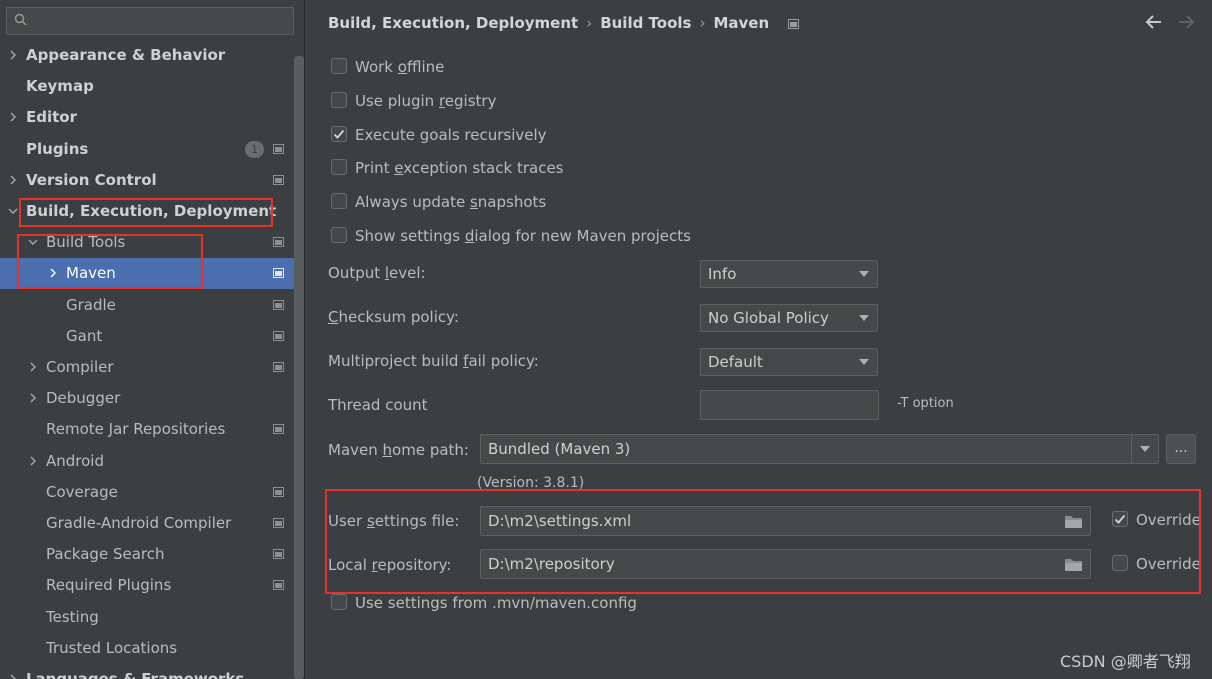 Image resolution: width=1212 pixels, height=679 pixels. I want to click on sidebar-item-languages-frameworks: Languages & Frameworks, so click(147, 671).